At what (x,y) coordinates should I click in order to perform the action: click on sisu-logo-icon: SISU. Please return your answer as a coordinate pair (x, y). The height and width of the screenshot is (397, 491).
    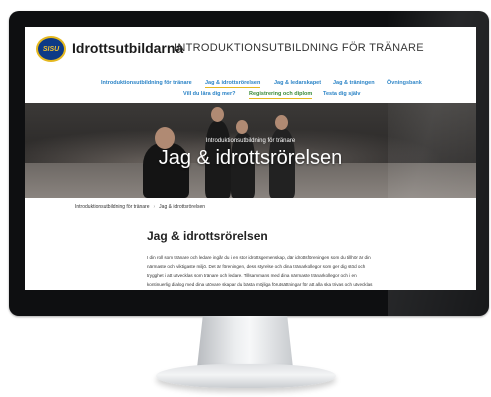
    Looking at the image, I should click on (51, 49).